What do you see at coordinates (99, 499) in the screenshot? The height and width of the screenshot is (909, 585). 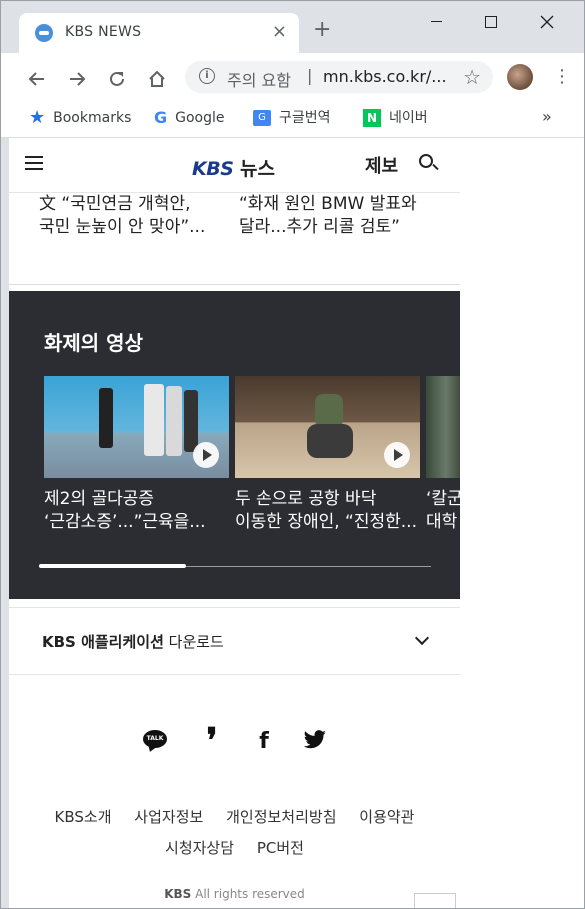 I see `video-caption-line1: 제2의 골다공증` at bounding box center [99, 499].